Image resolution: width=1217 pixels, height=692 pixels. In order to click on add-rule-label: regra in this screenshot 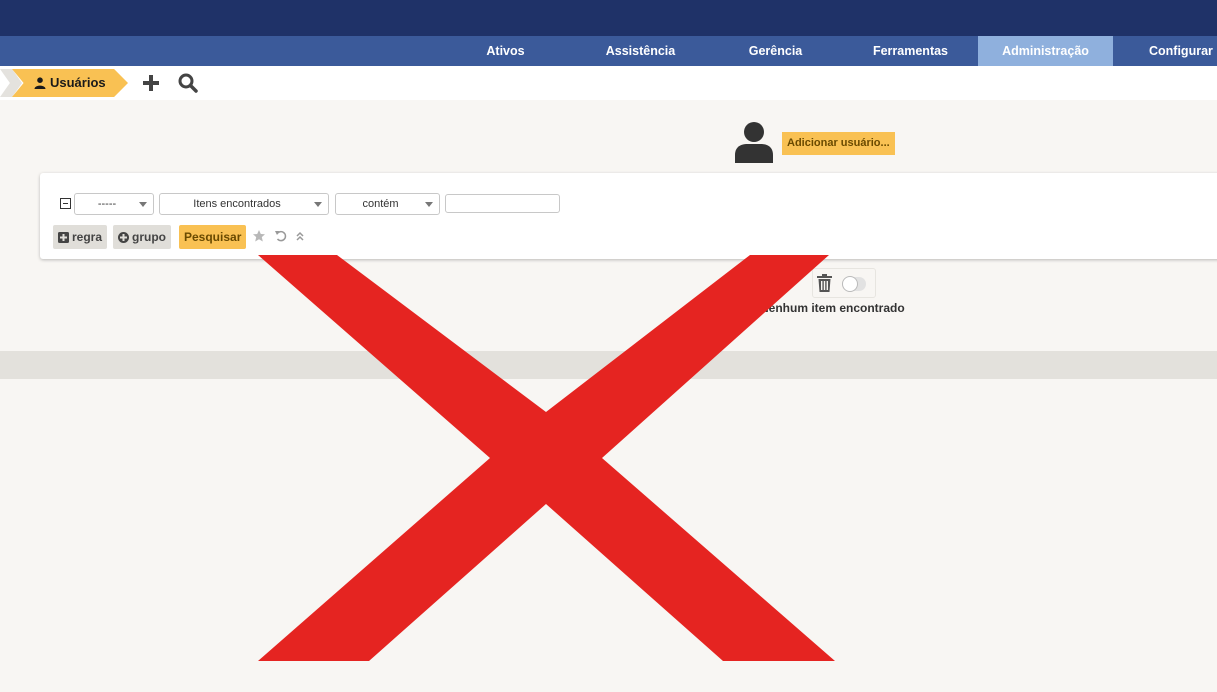, I will do `click(87, 237)`.